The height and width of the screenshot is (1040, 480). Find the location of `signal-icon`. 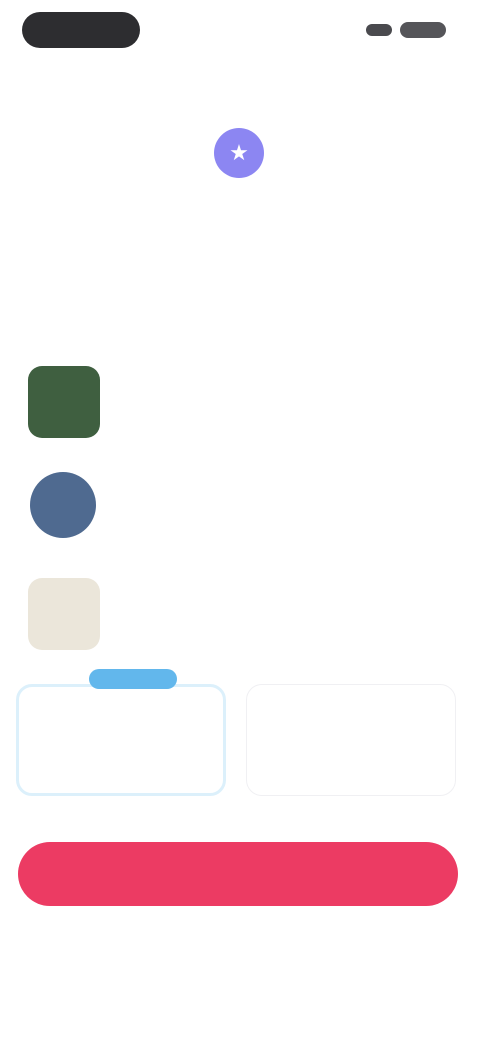

signal-icon is located at coordinates (379, 30).